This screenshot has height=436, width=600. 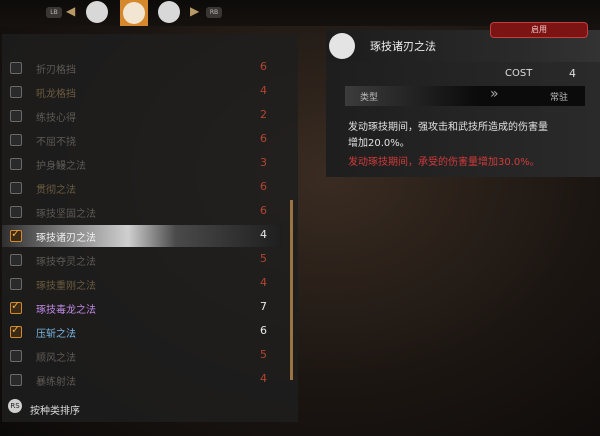 I want to click on description-line-2: 增加20.0%。, so click(x=379, y=143).